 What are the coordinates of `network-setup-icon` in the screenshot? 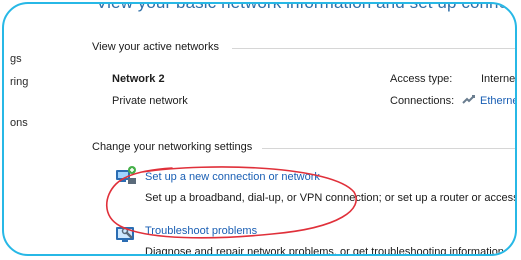 It's located at (126, 176).